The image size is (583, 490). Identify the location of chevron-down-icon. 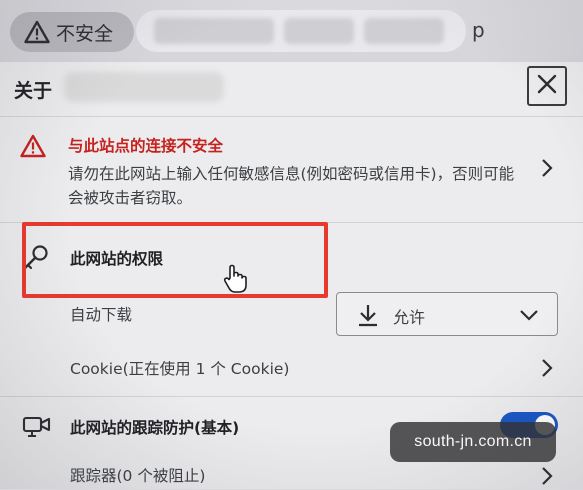
(529, 316).